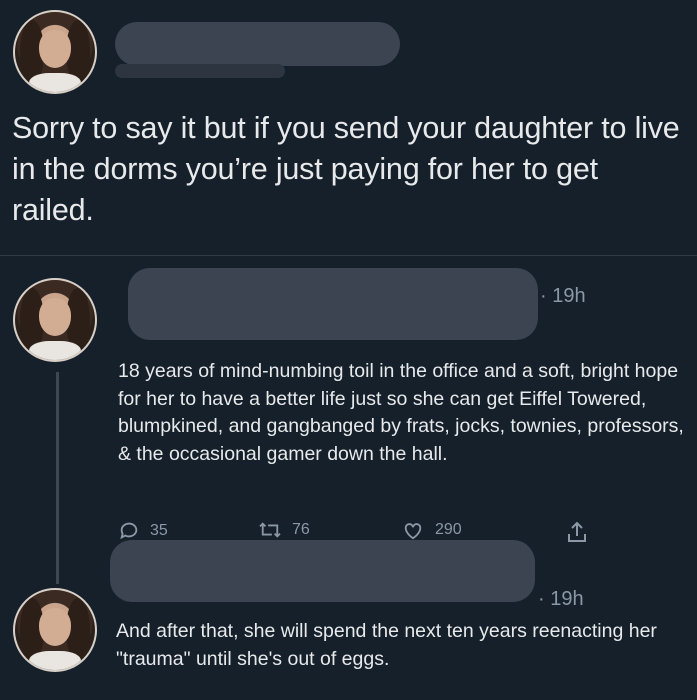  I want to click on share-button, so click(577, 532).